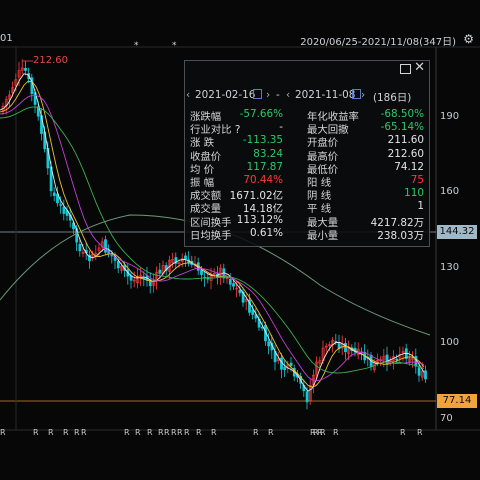 The width and height of the screenshot is (480, 480). I want to click on stat-value: -57.66%, so click(261, 114).